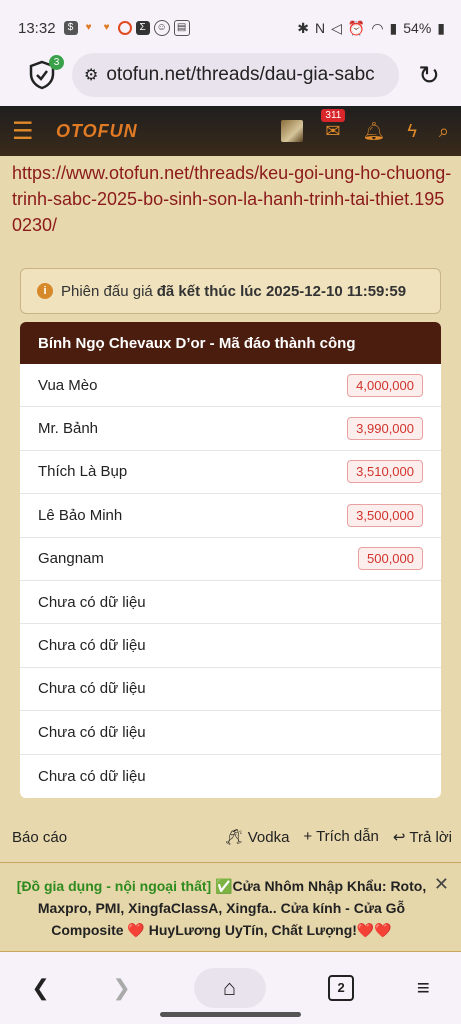  Describe the element at coordinates (91, 75) in the screenshot. I see `site-settings-icon: ⚙` at that location.